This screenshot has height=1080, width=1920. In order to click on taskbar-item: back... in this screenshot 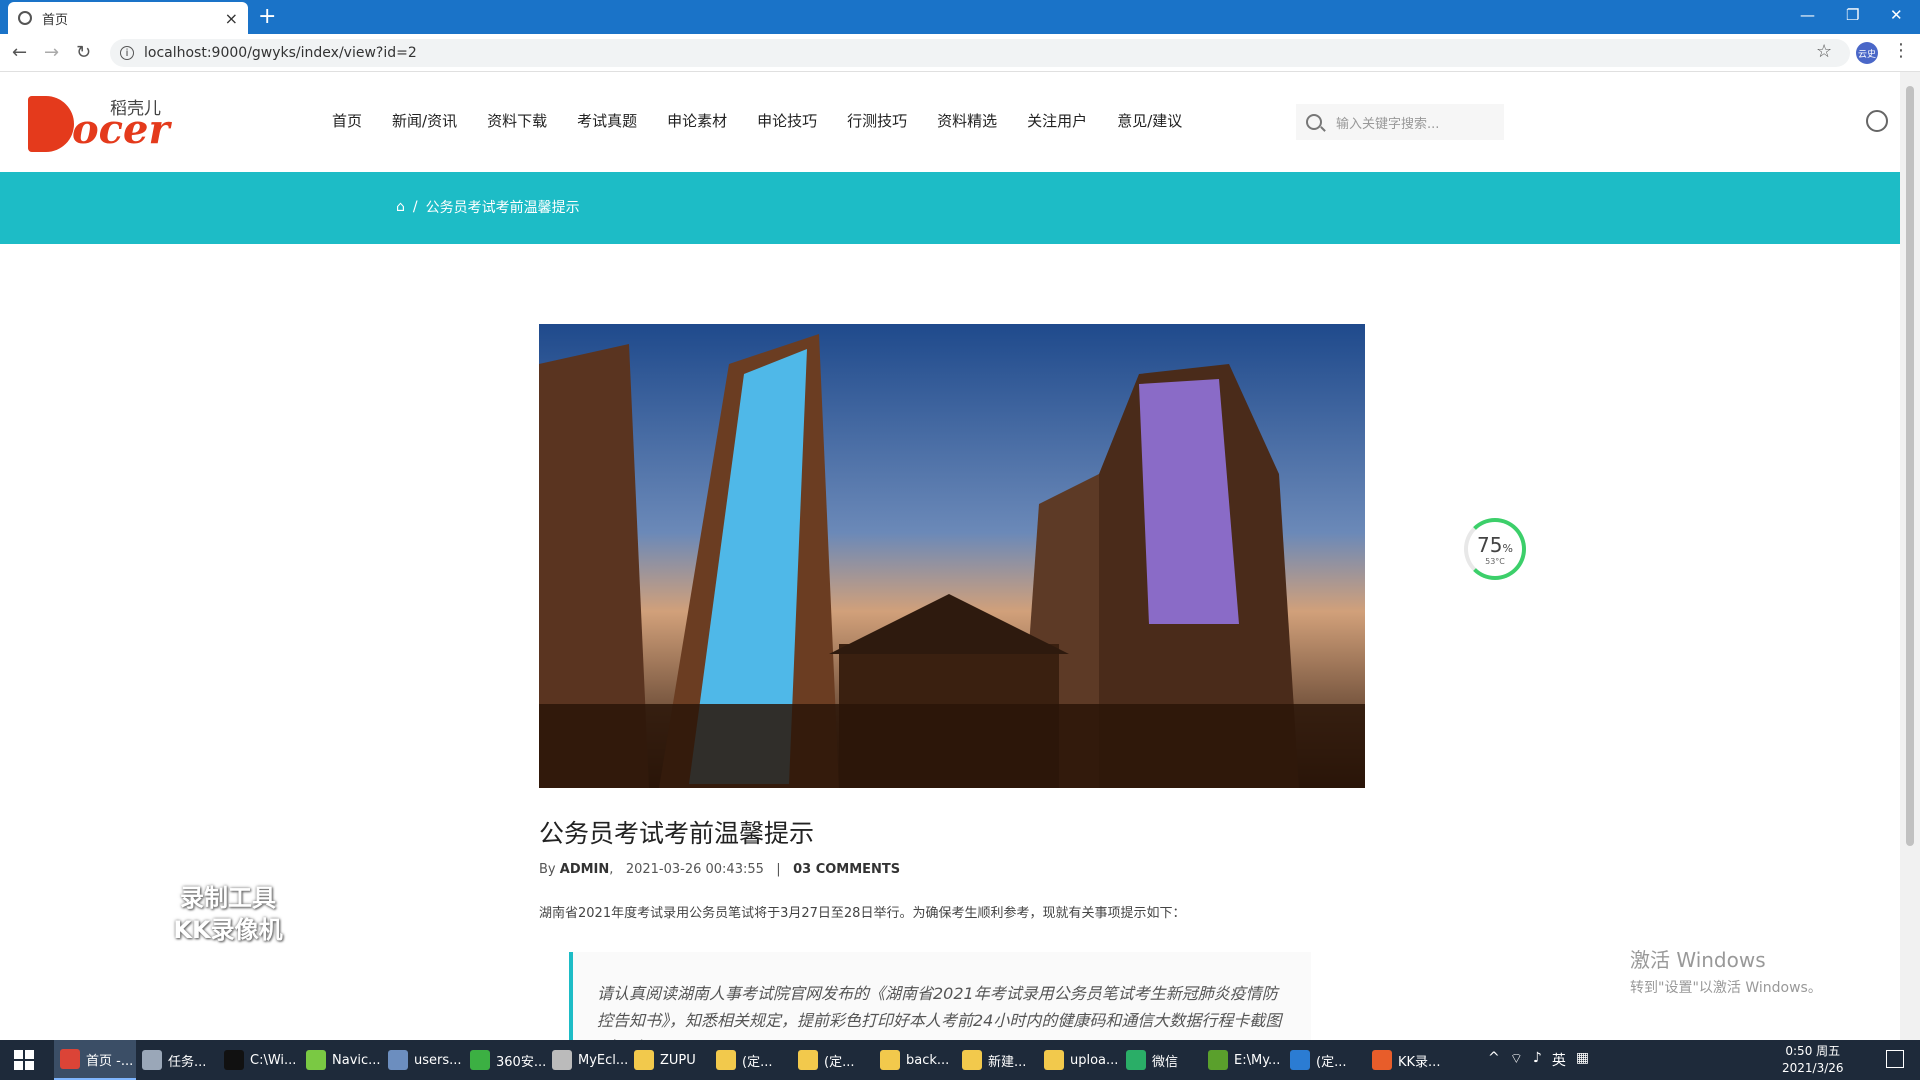, I will do `click(915, 1060)`.